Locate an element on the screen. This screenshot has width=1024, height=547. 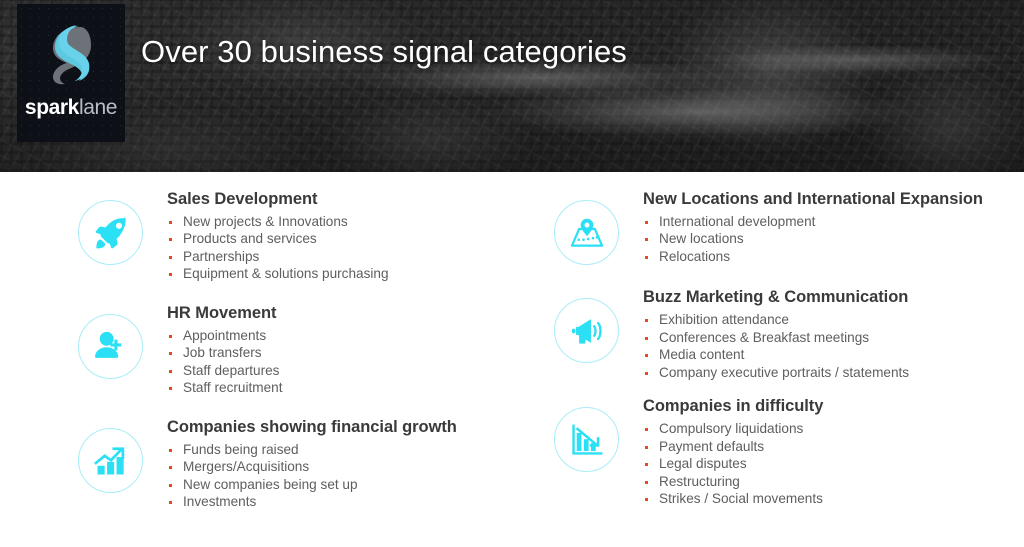
list-item: New locations is located at coordinates (813, 239).